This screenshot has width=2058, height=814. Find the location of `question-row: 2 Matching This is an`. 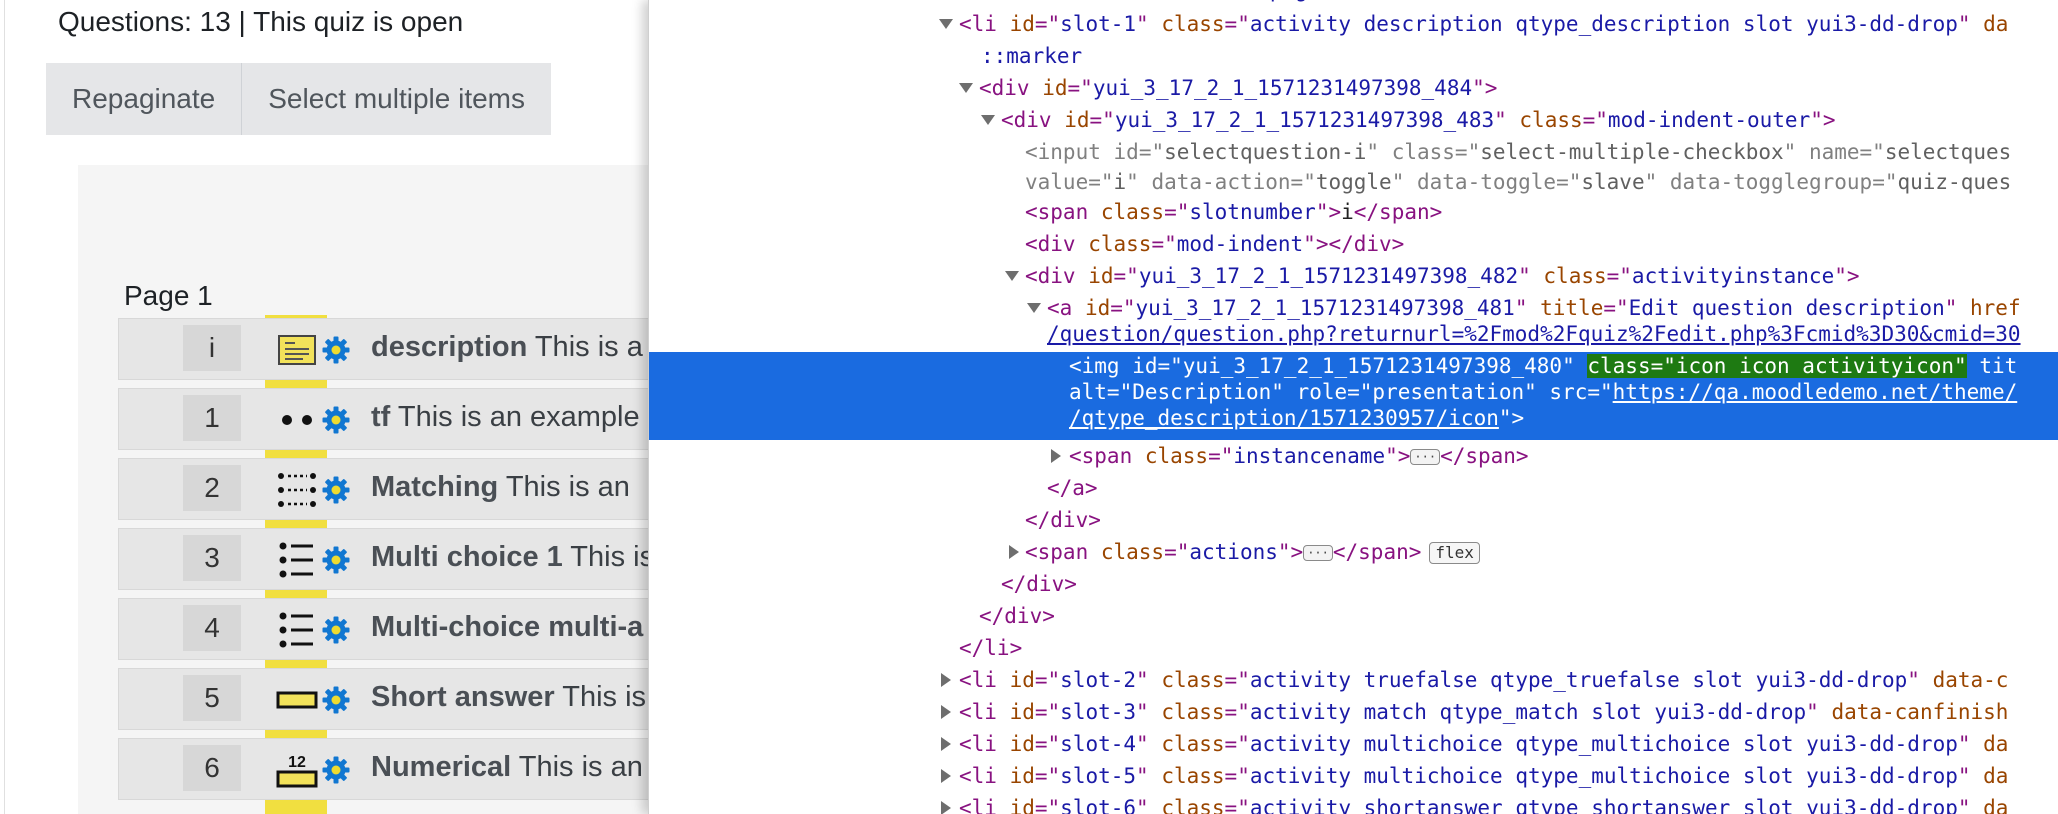

question-row: 2 Matching This is an is located at coordinates (389, 489).